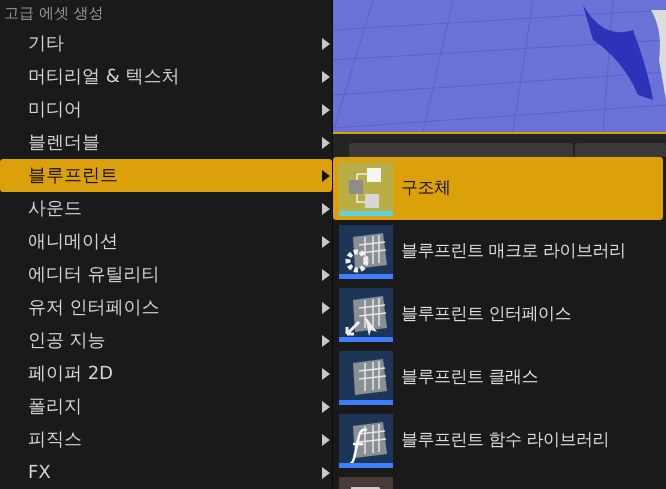 The height and width of the screenshot is (489, 666). I want to click on menu-item: 기타, so click(166, 43).